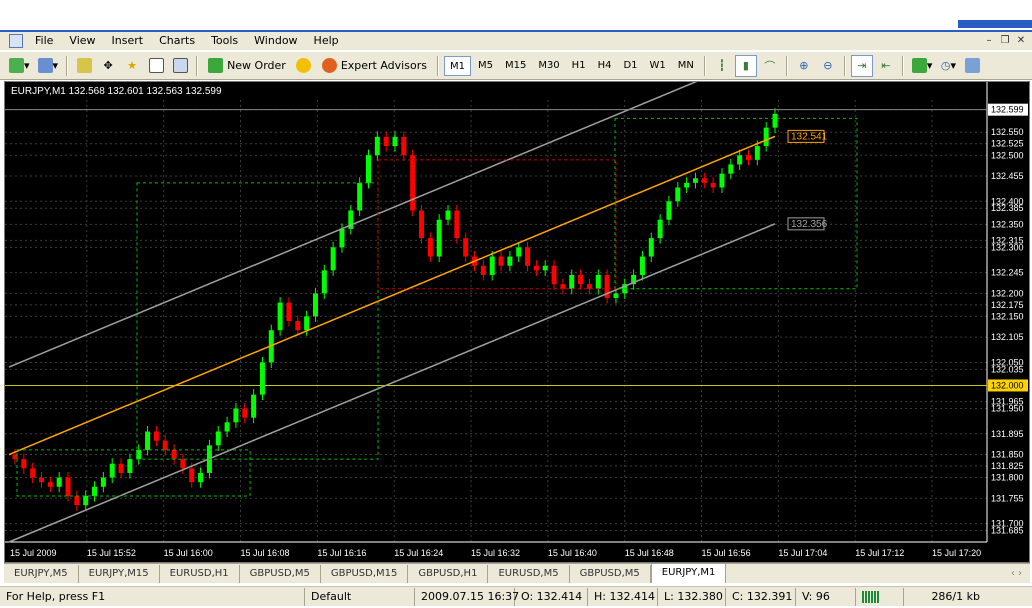 Image resolution: width=1032 pixels, height=608 pixels. I want to click on new-order-button: New Order, so click(247, 66).